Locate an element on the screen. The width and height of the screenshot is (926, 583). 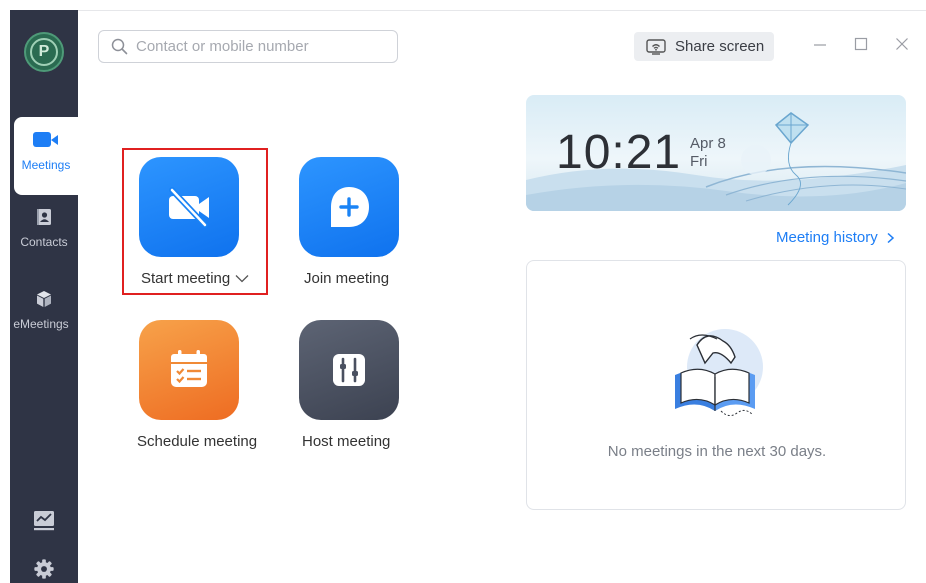
presentation-chart-icon is located at coordinates (44, 521).